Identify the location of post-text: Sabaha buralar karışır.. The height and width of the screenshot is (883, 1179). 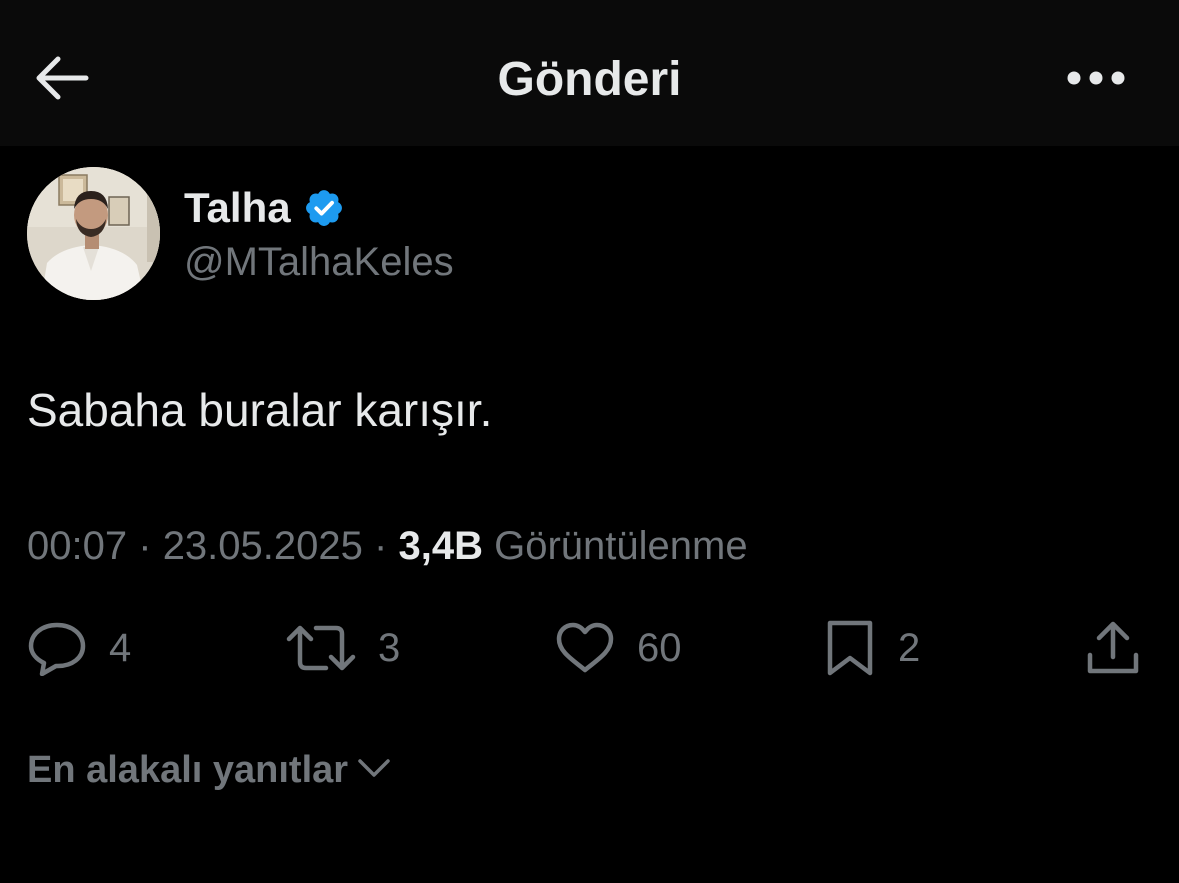
(260, 410).